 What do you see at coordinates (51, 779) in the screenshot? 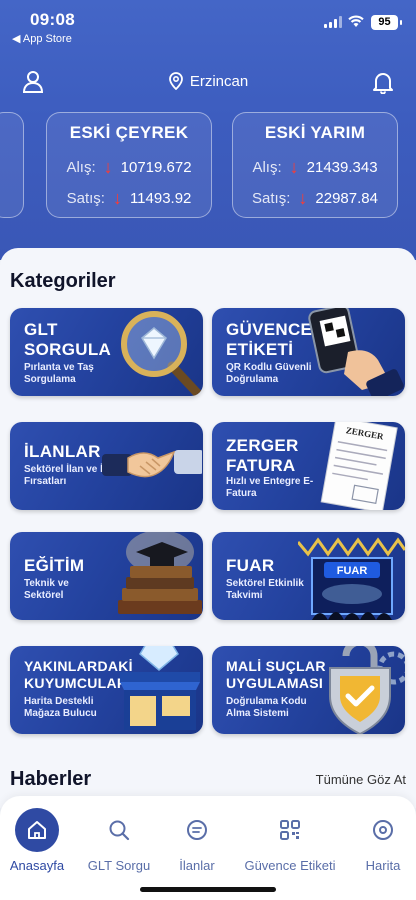
I see `news-heading: Haberler` at bounding box center [51, 779].